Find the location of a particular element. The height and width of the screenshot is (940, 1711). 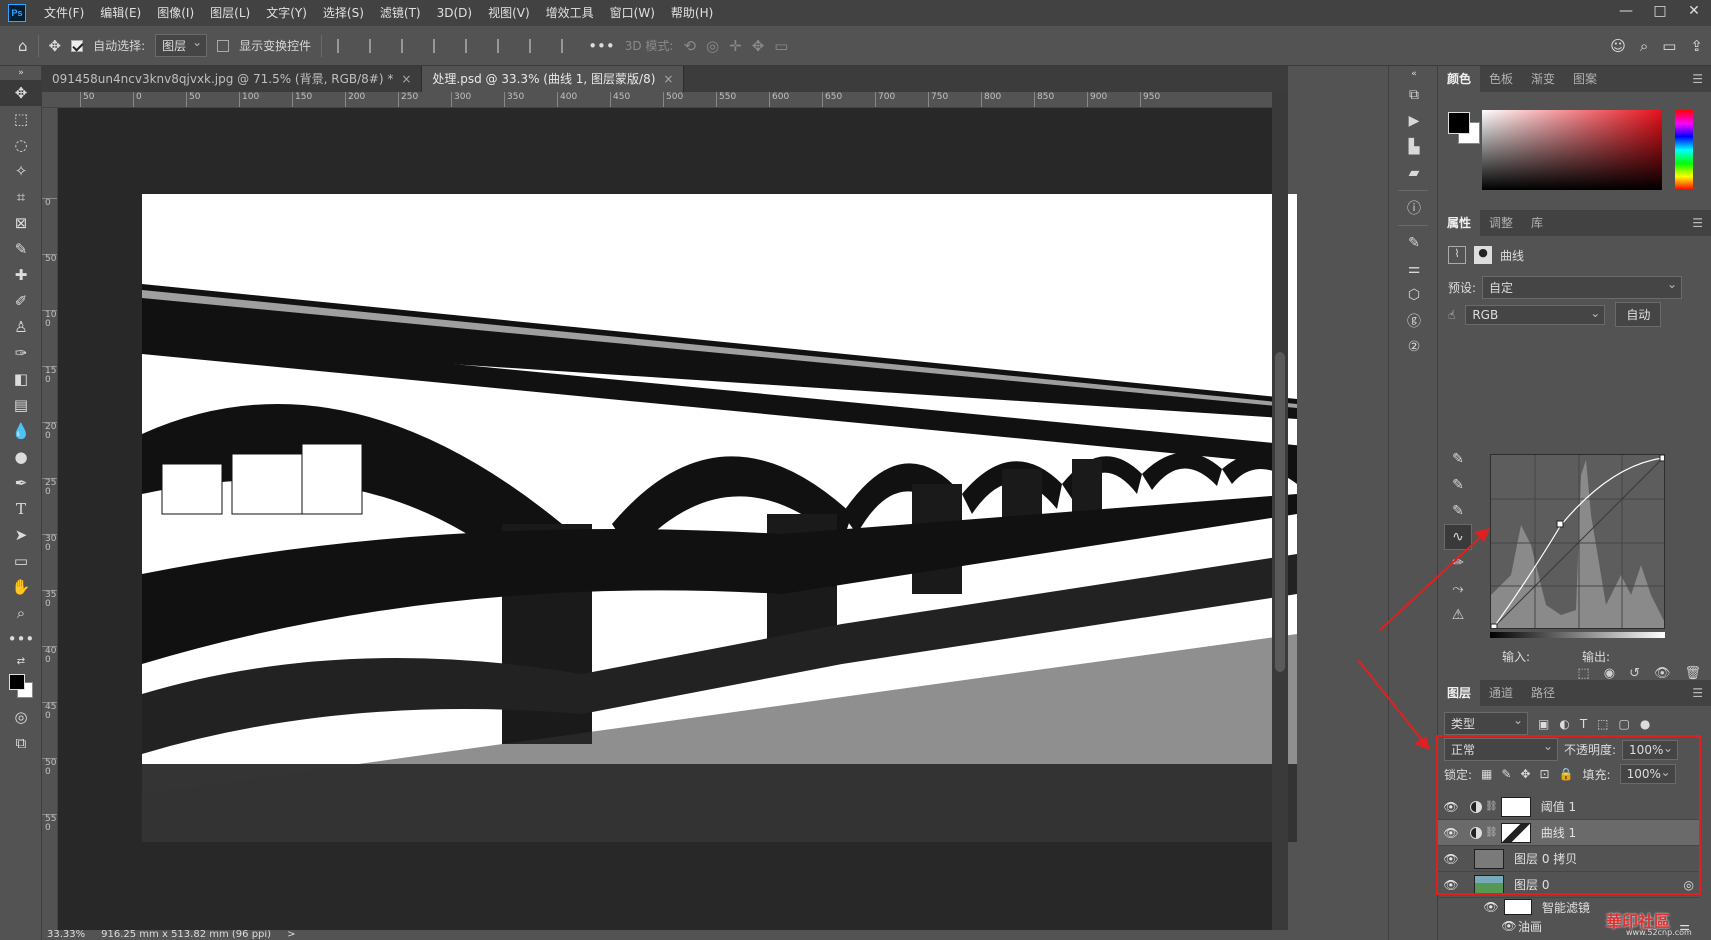

type-tool-icon: T is located at coordinates (21, 509).